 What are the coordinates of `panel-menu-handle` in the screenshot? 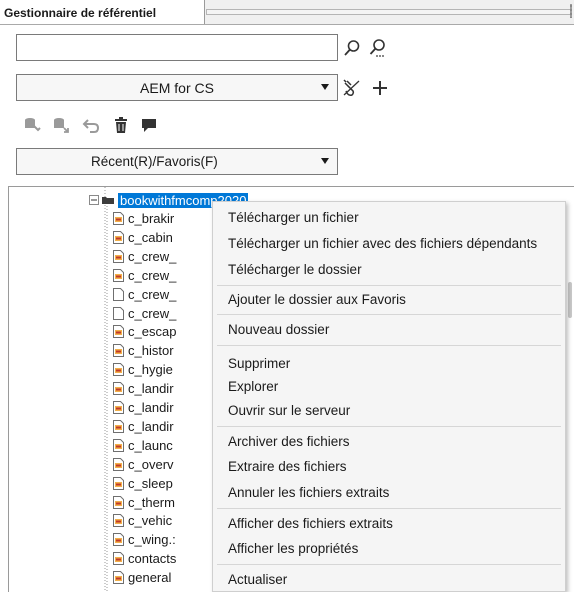 It's located at (571, 11).